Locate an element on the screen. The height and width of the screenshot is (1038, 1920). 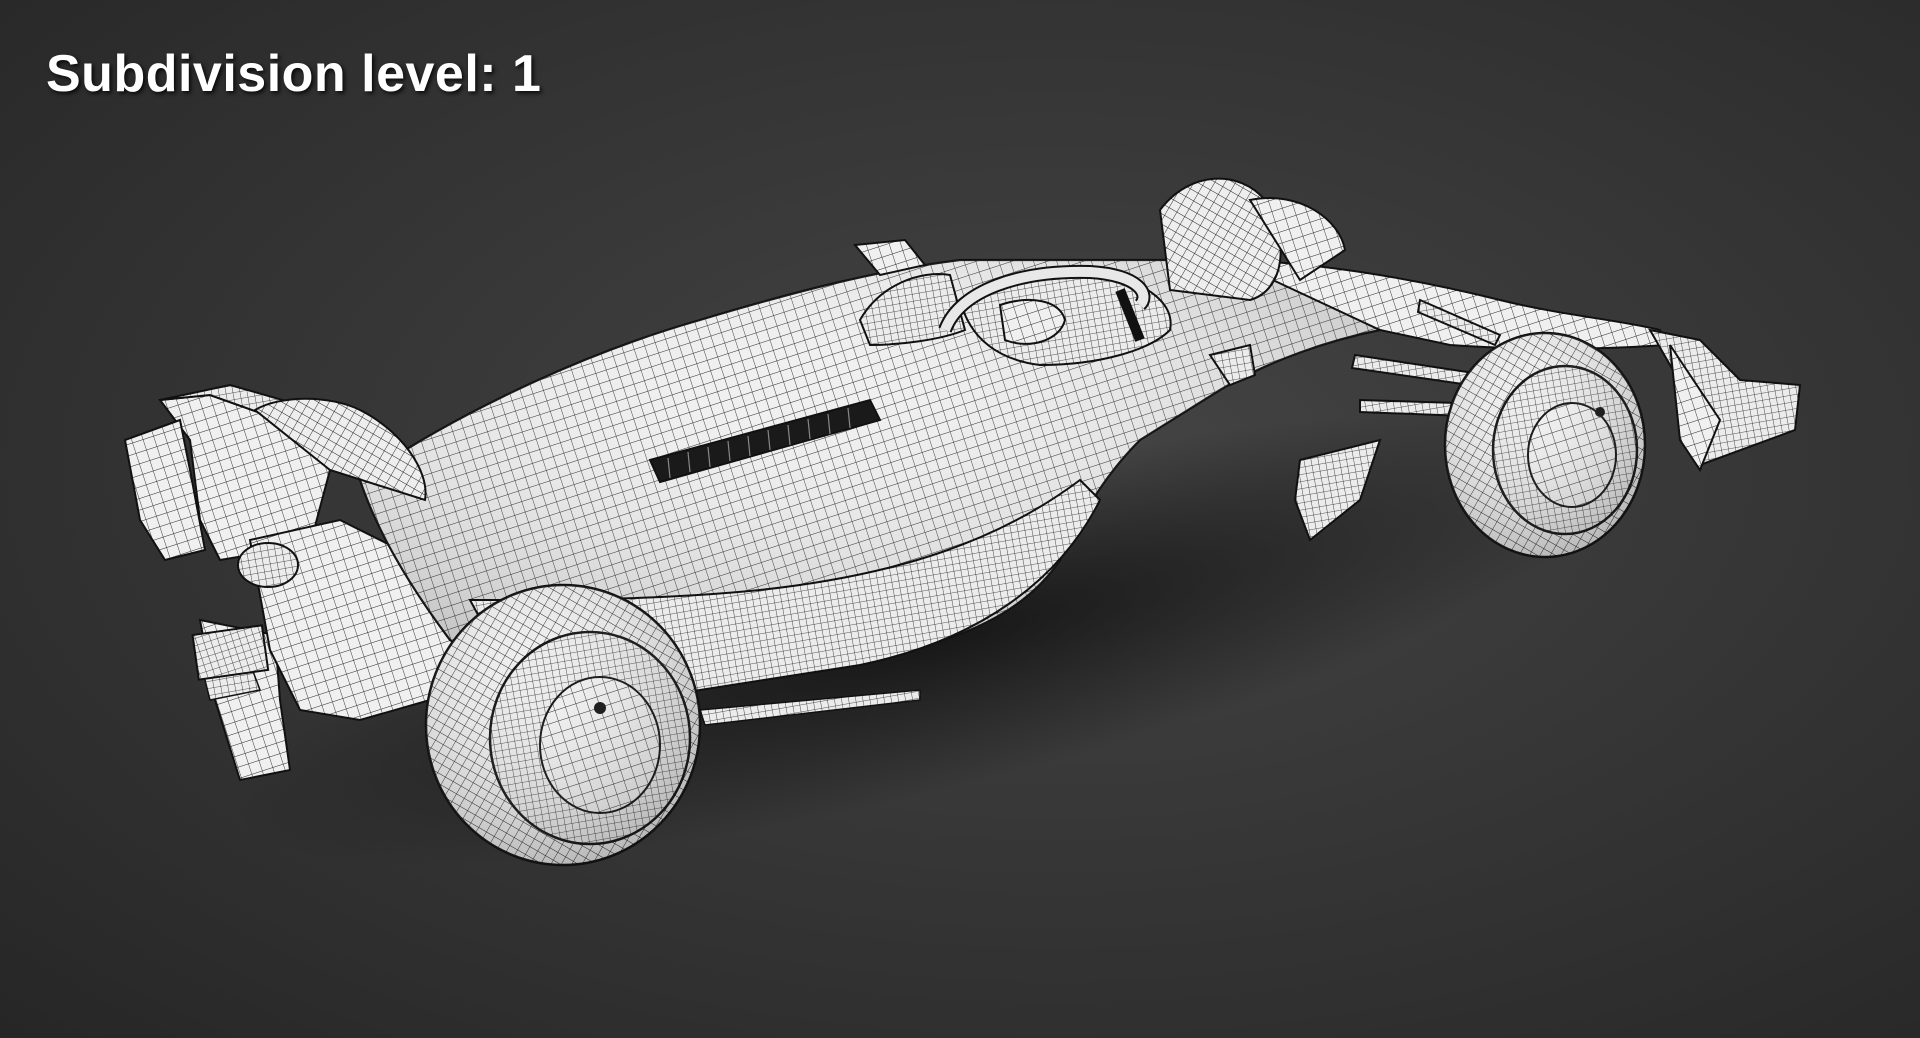
rear-wheel is located at coordinates (563, 725).